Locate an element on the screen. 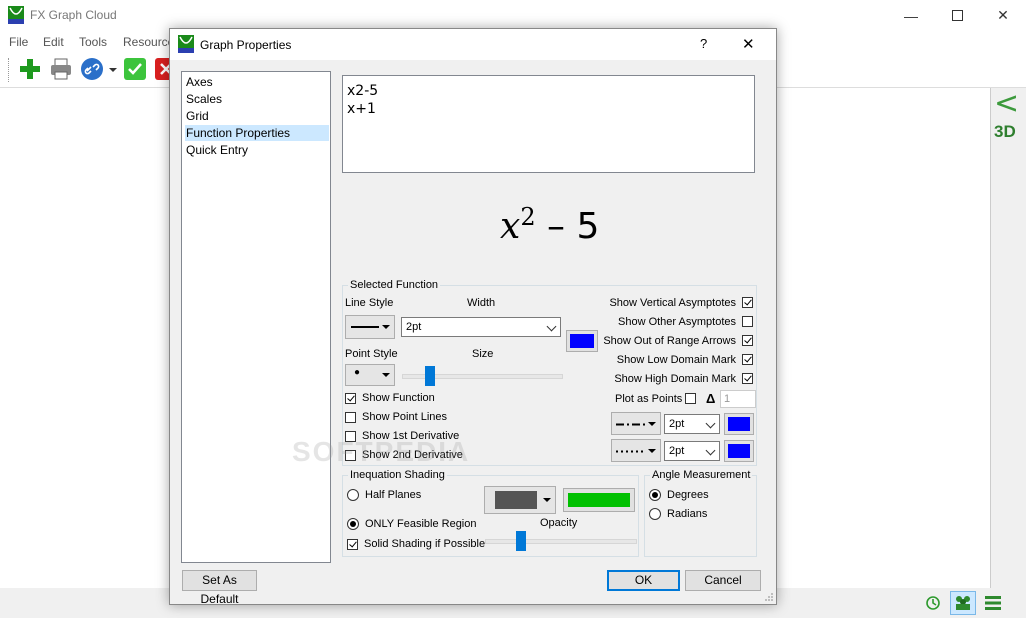  deriv1-width-value: 2pt is located at coordinates (677, 424).